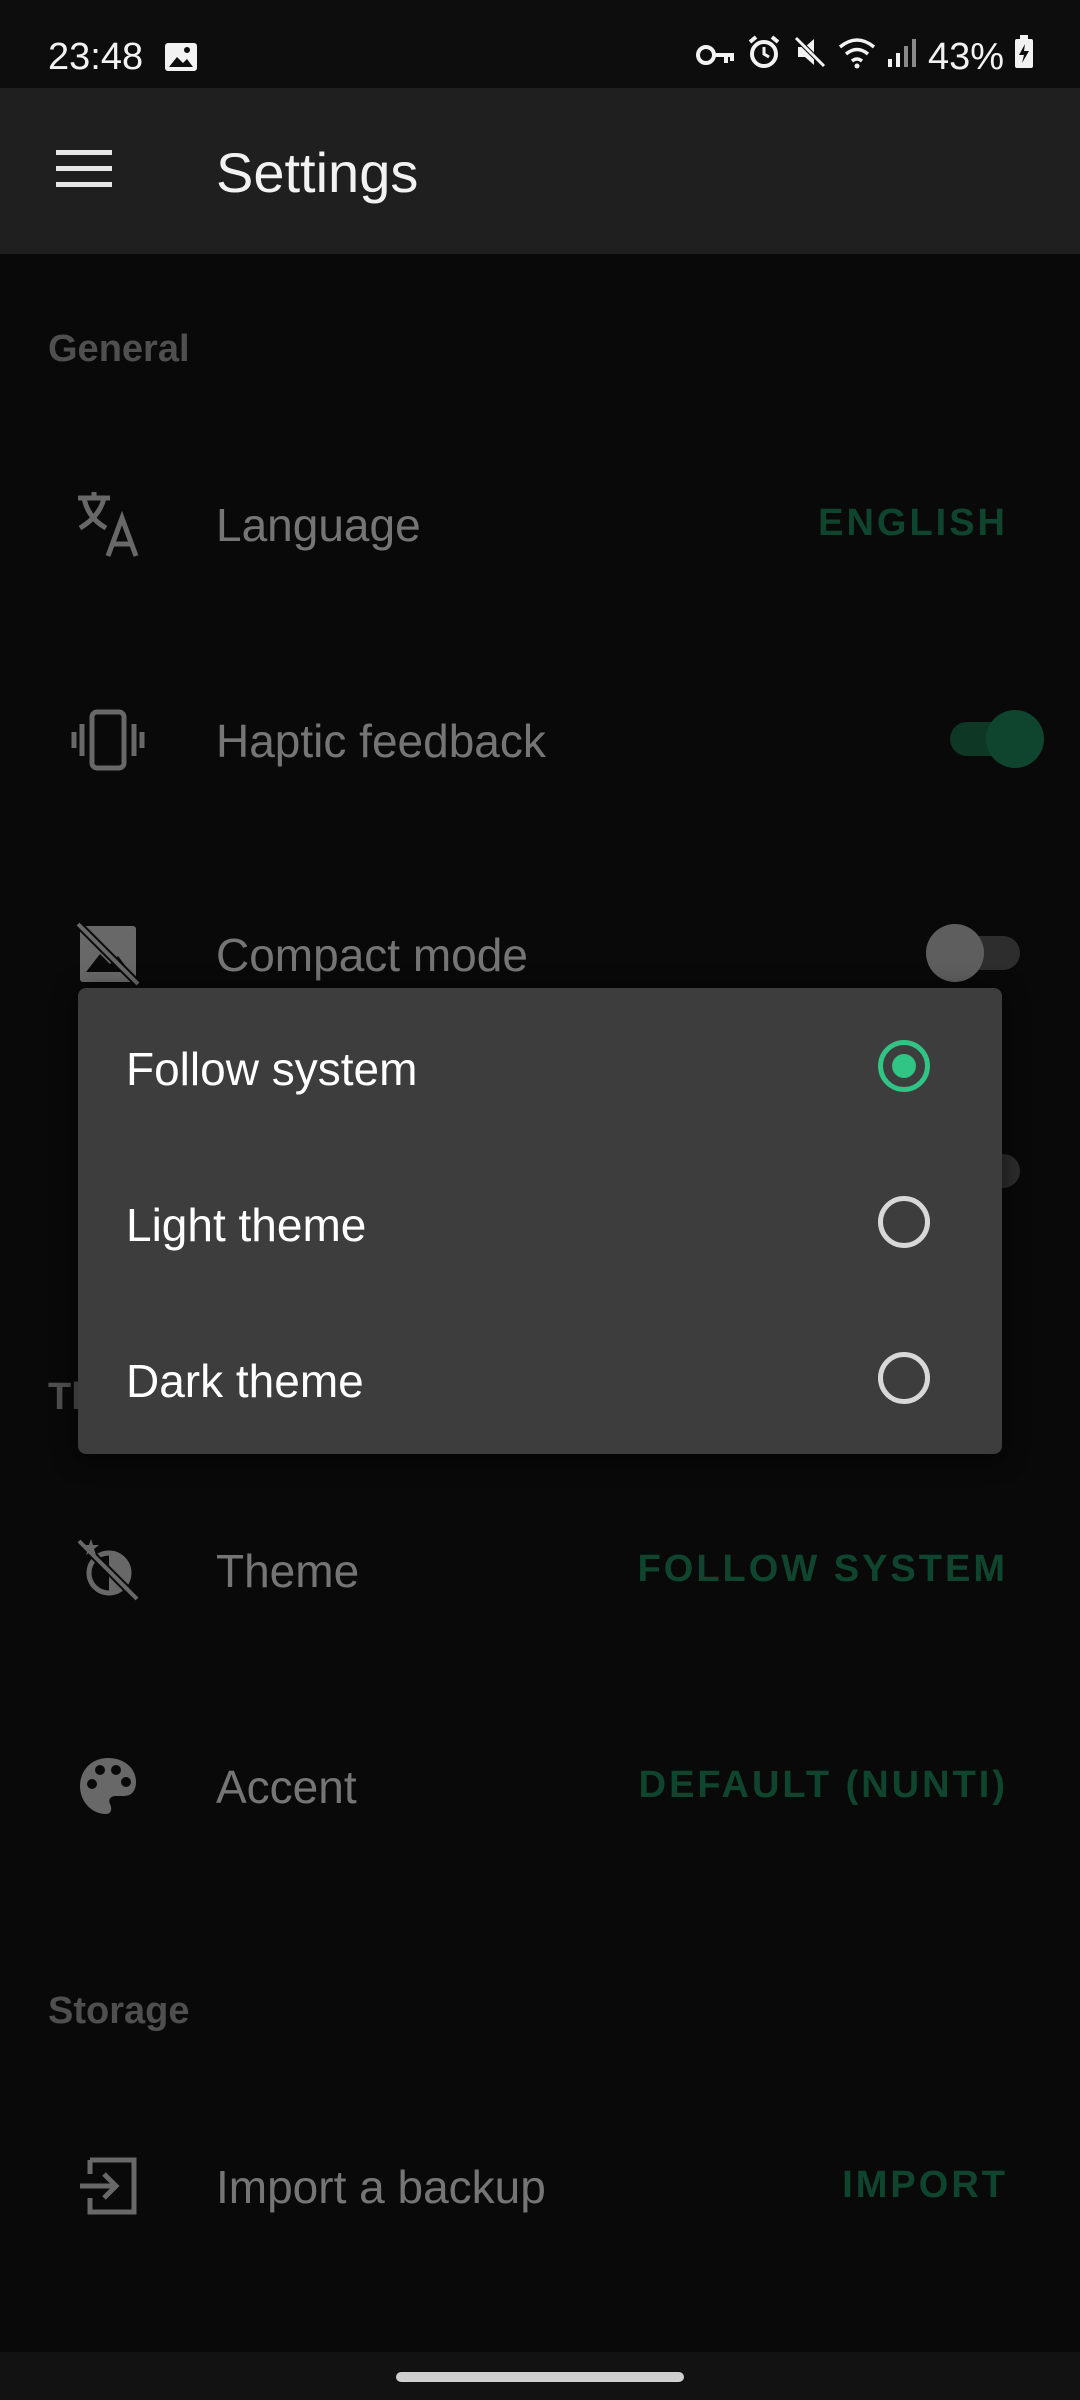 This screenshot has width=1080, height=2400. I want to click on battery-charging-icon, so click(1024, 57).